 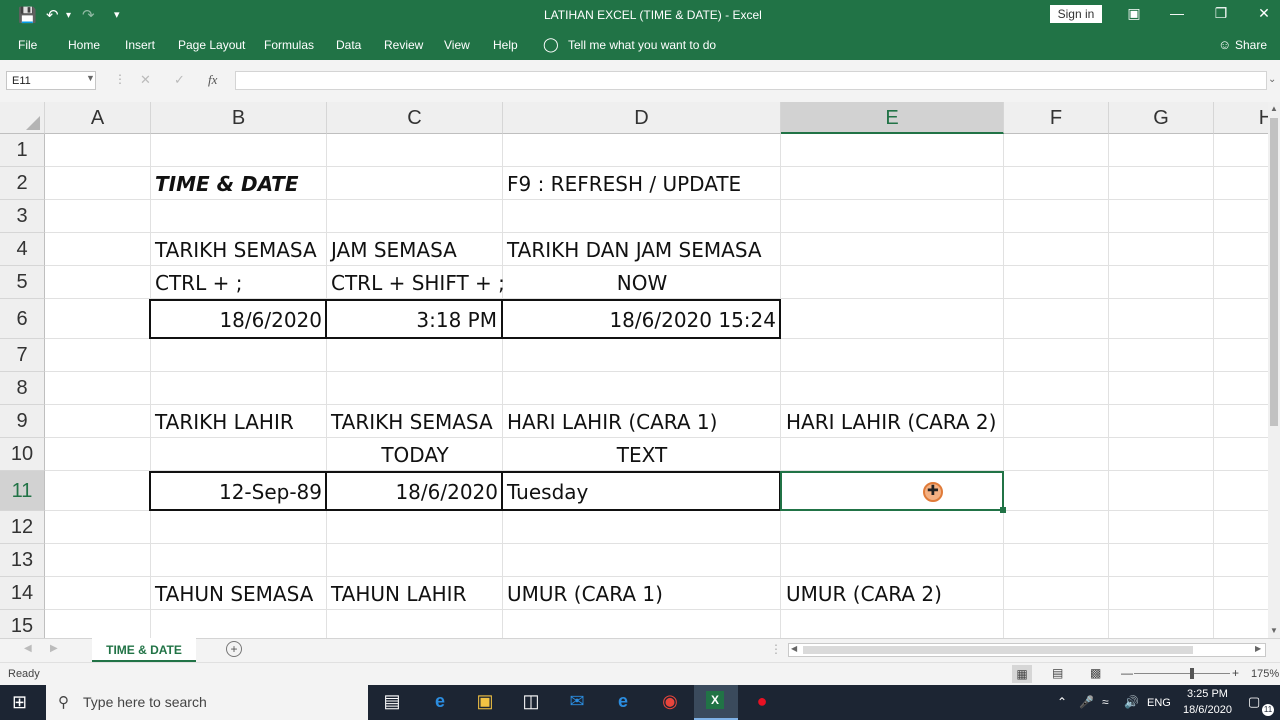 What do you see at coordinates (144, 650) in the screenshot?
I see `sheet-tab-time-date: TIME & DATE` at bounding box center [144, 650].